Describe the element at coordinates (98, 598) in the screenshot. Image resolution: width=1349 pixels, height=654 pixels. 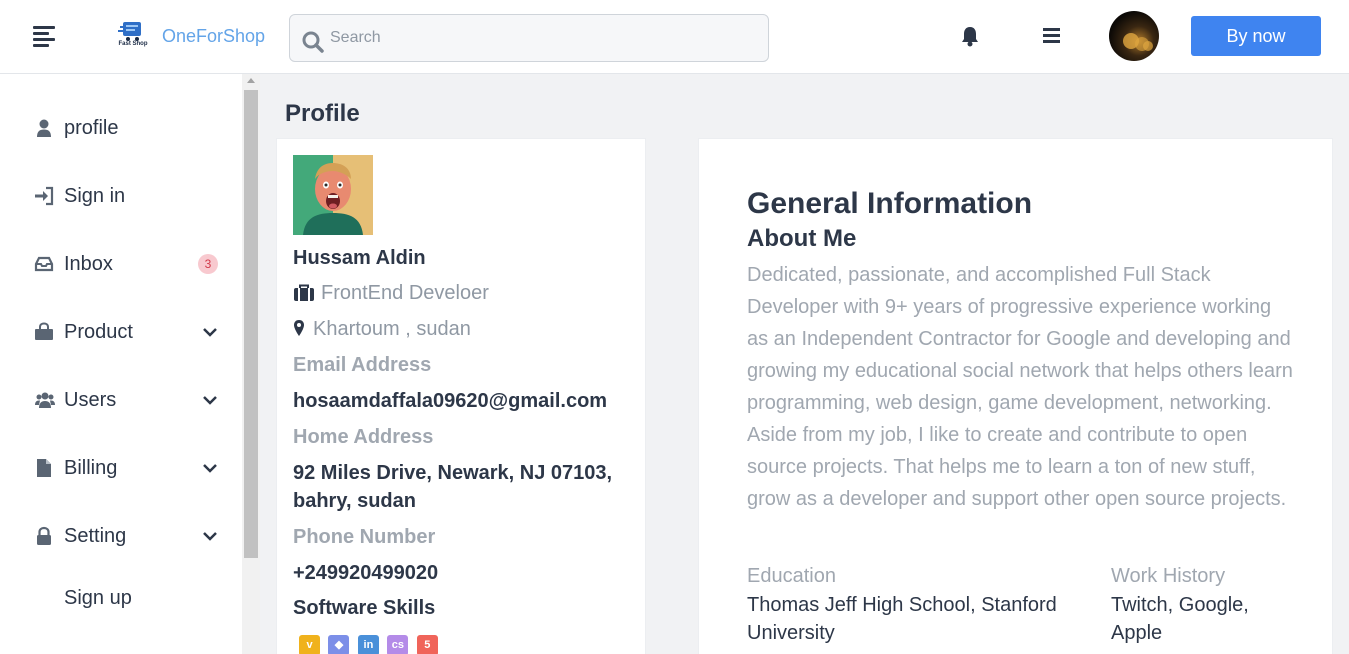
I see `sidebar-item-label: Sign up` at that location.